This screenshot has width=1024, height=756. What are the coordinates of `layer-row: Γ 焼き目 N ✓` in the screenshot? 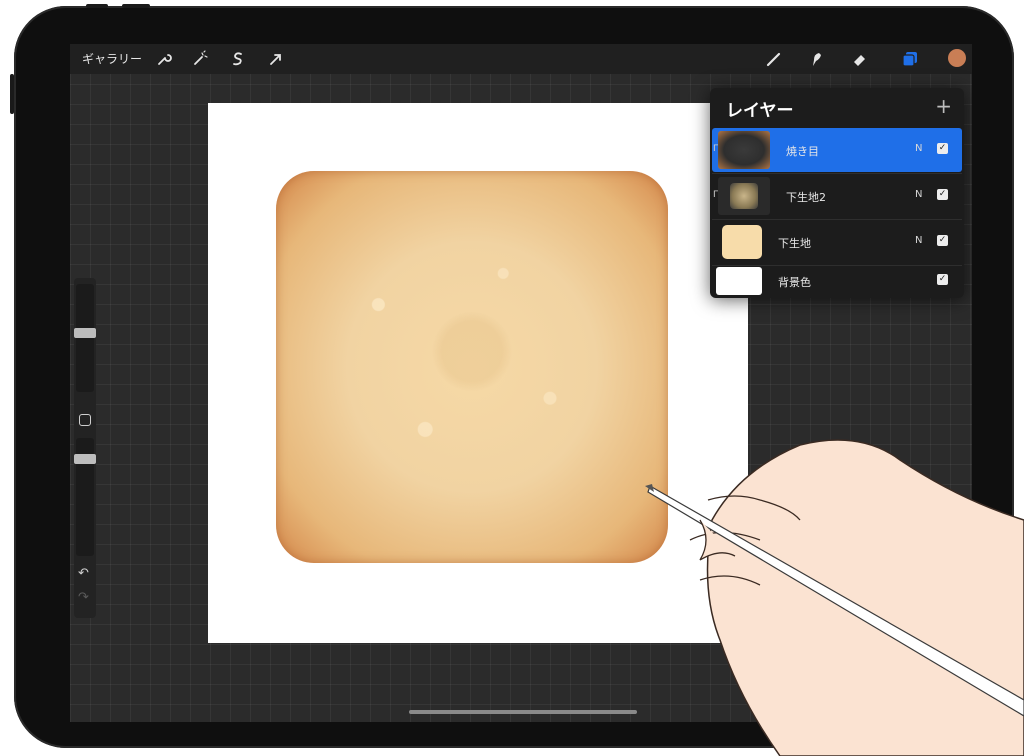 It's located at (837, 150).